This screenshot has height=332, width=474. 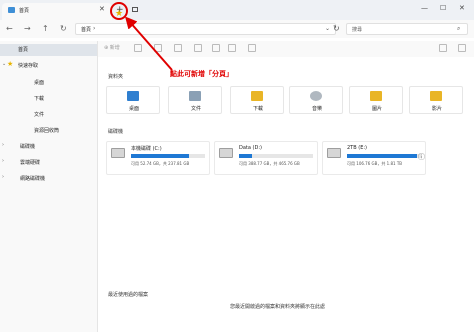 What do you see at coordinates (201, 74) in the screenshot?
I see `annotation-text: 點此可新增「分頁」` at bounding box center [201, 74].